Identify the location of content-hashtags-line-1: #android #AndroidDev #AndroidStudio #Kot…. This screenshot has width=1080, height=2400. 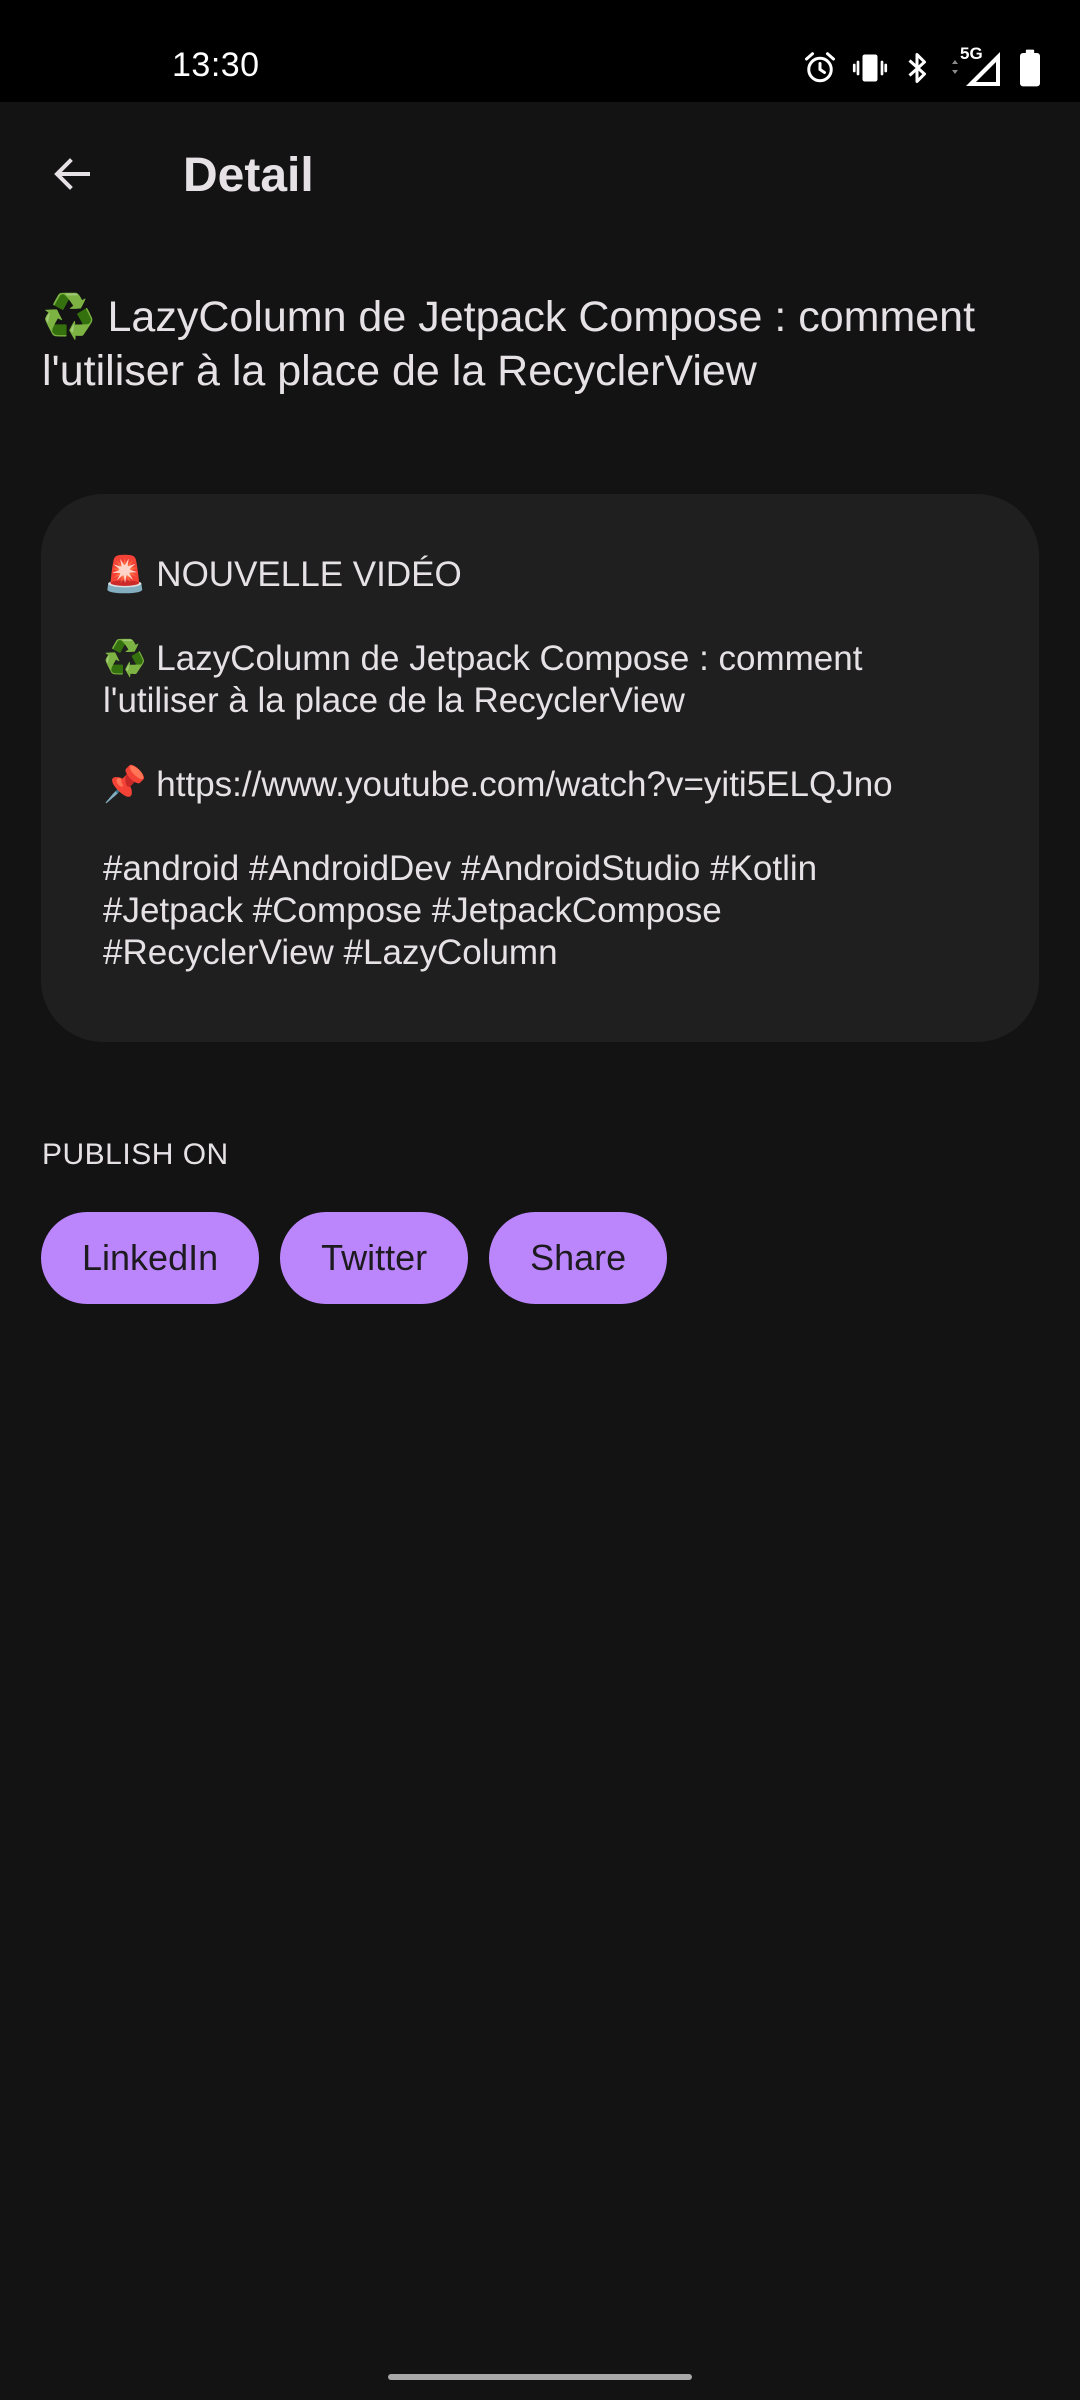
(460, 868).